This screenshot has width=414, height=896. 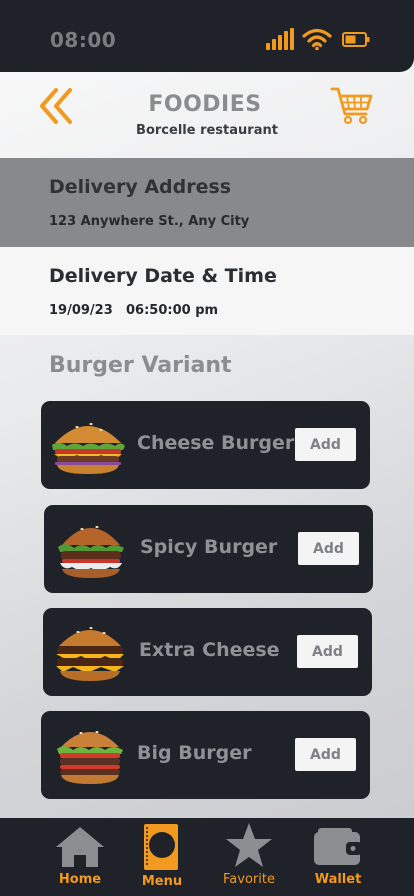 What do you see at coordinates (80, 847) in the screenshot?
I see `home-icon` at bounding box center [80, 847].